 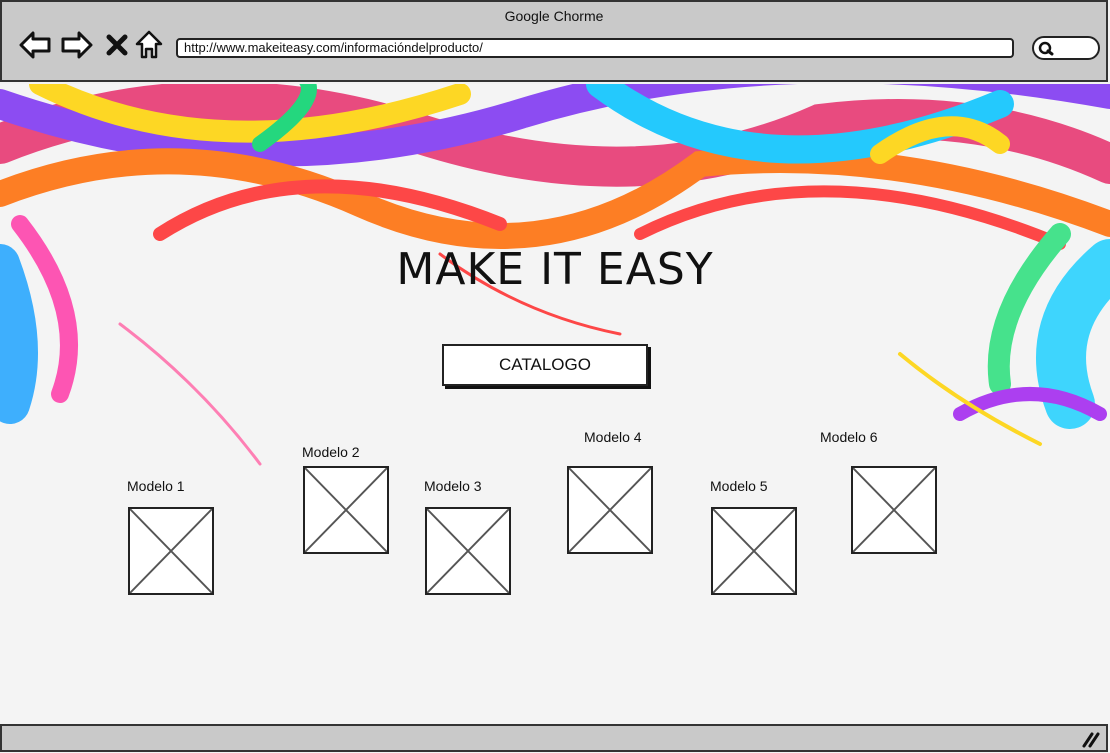 I want to click on model-label: Modelo 3, so click(x=453, y=486).